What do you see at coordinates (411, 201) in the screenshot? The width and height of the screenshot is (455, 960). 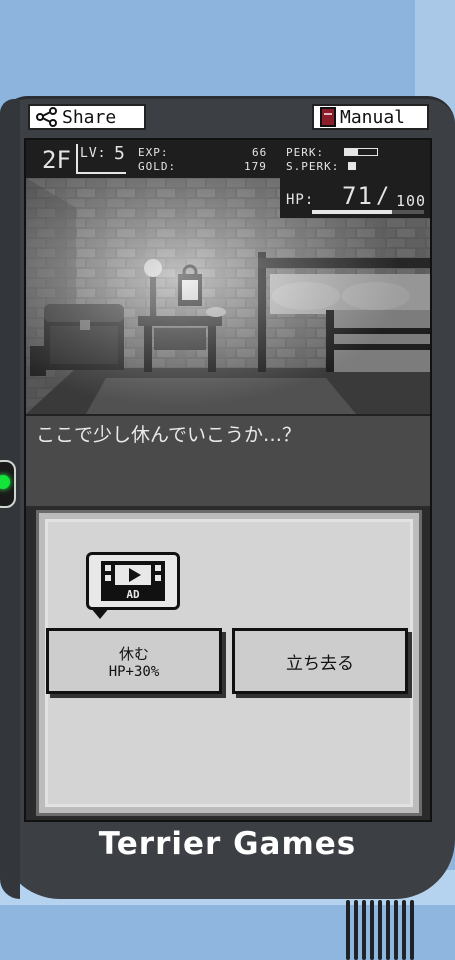 I see `hp-max: 100` at bounding box center [411, 201].